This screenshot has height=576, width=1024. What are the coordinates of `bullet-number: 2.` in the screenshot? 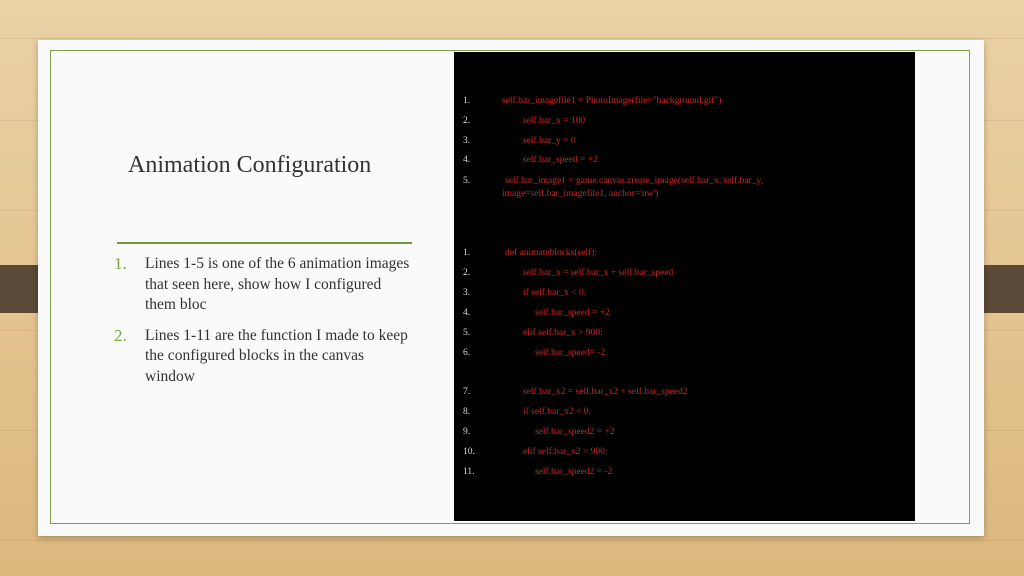 It's located at (120, 335).